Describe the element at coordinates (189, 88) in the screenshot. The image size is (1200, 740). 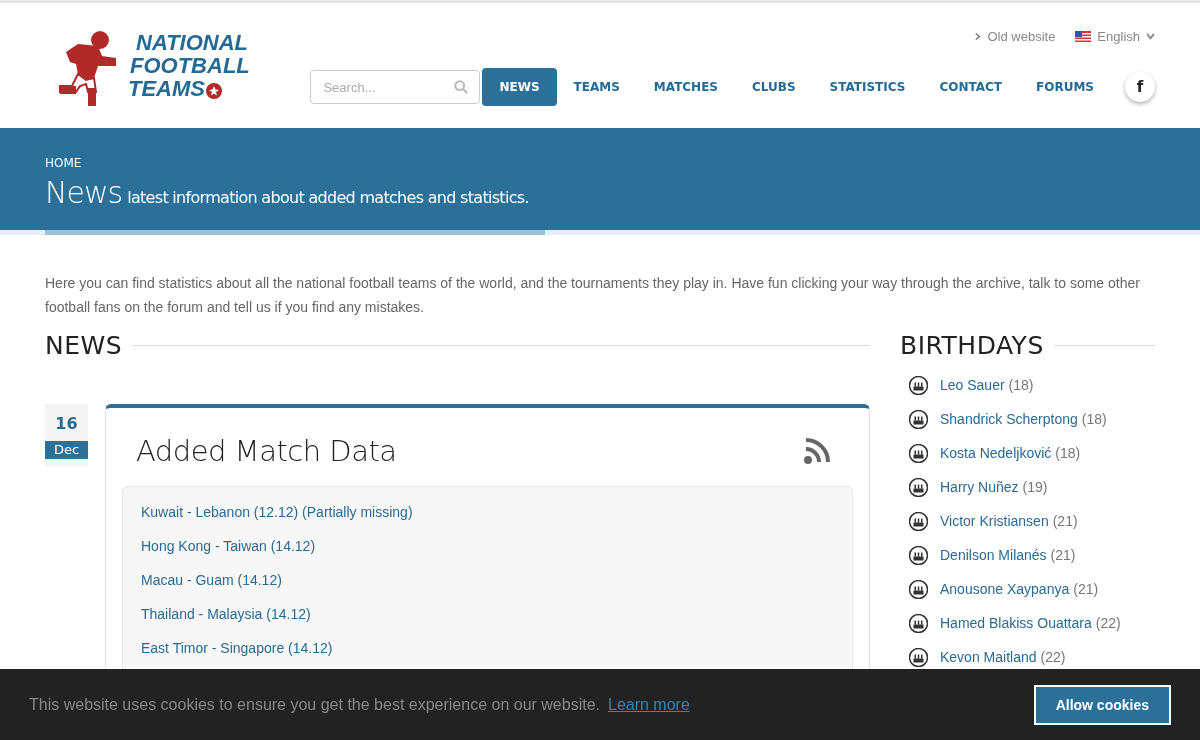
I see `logo-text: TEAMS` at that location.